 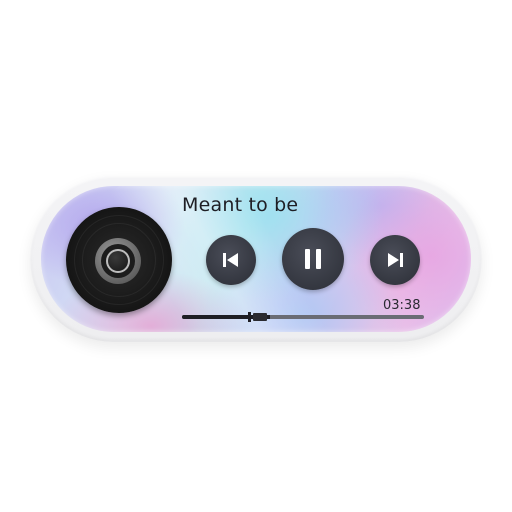 What do you see at coordinates (402, 305) in the screenshot?
I see `elapsed-time: 03:38` at bounding box center [402, 305].